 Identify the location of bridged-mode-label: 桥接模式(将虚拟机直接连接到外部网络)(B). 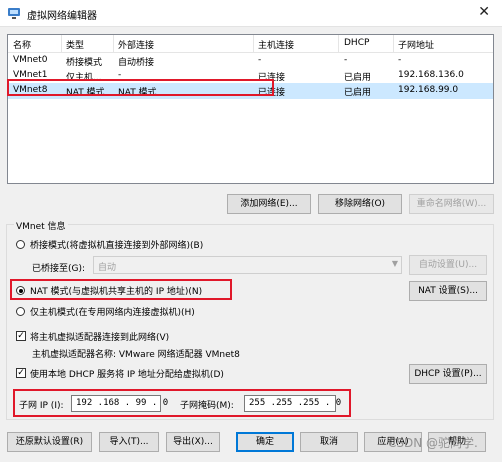
(116, 244).